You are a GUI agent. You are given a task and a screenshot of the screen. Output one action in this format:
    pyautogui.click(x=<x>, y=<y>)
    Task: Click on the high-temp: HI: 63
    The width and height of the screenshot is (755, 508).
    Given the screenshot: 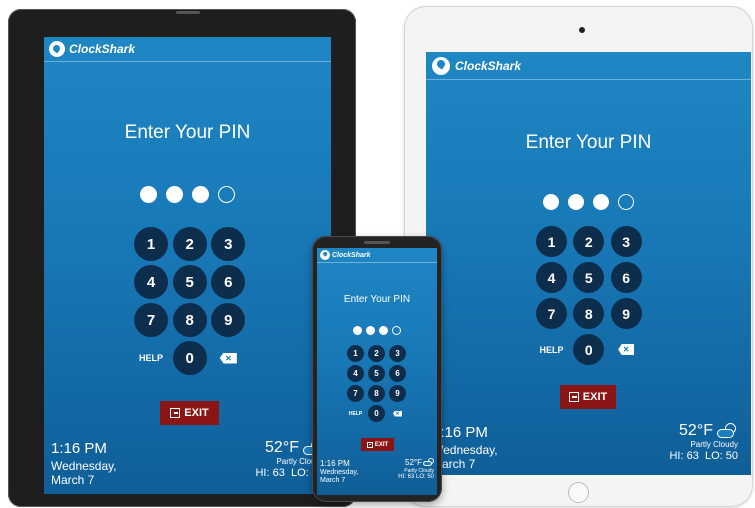 What is the action you would take?
    pyautogui.click(x=684, y=455)
    